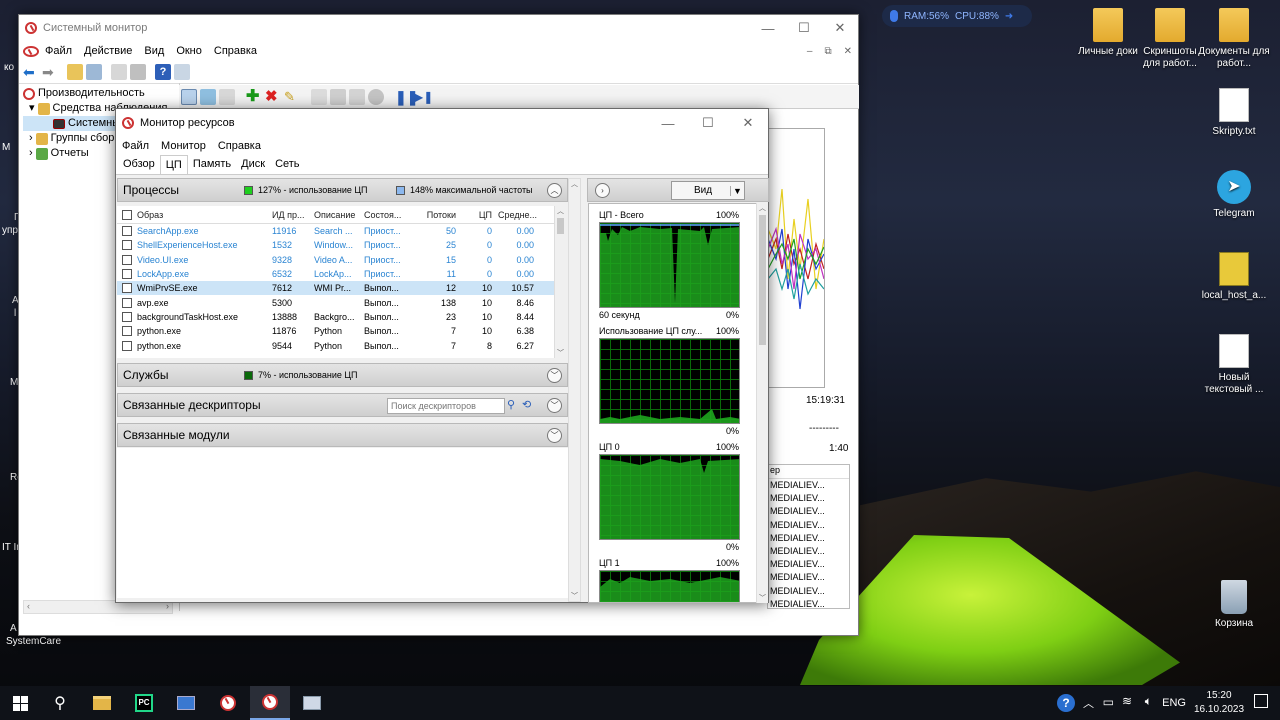 This screenshot has height=720, width=1280. Describe the element at coordinates (20, 703) in the screenshot. I see `start-button` at that location.